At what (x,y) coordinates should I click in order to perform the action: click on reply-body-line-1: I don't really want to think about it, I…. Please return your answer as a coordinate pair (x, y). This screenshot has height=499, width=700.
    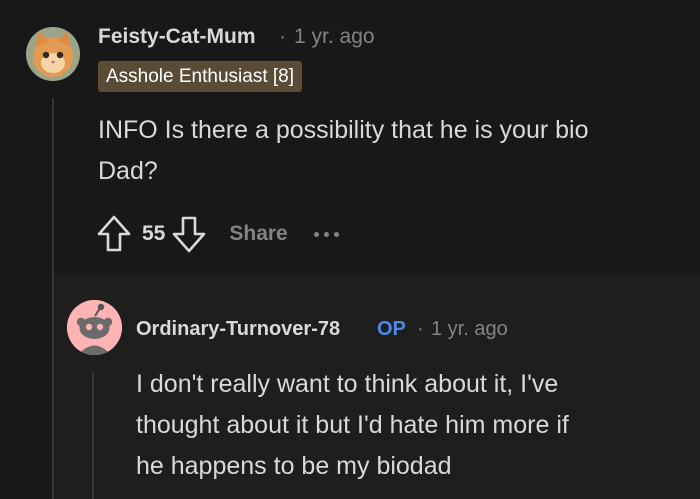
    Looking at the image, I should click on (347, 384).